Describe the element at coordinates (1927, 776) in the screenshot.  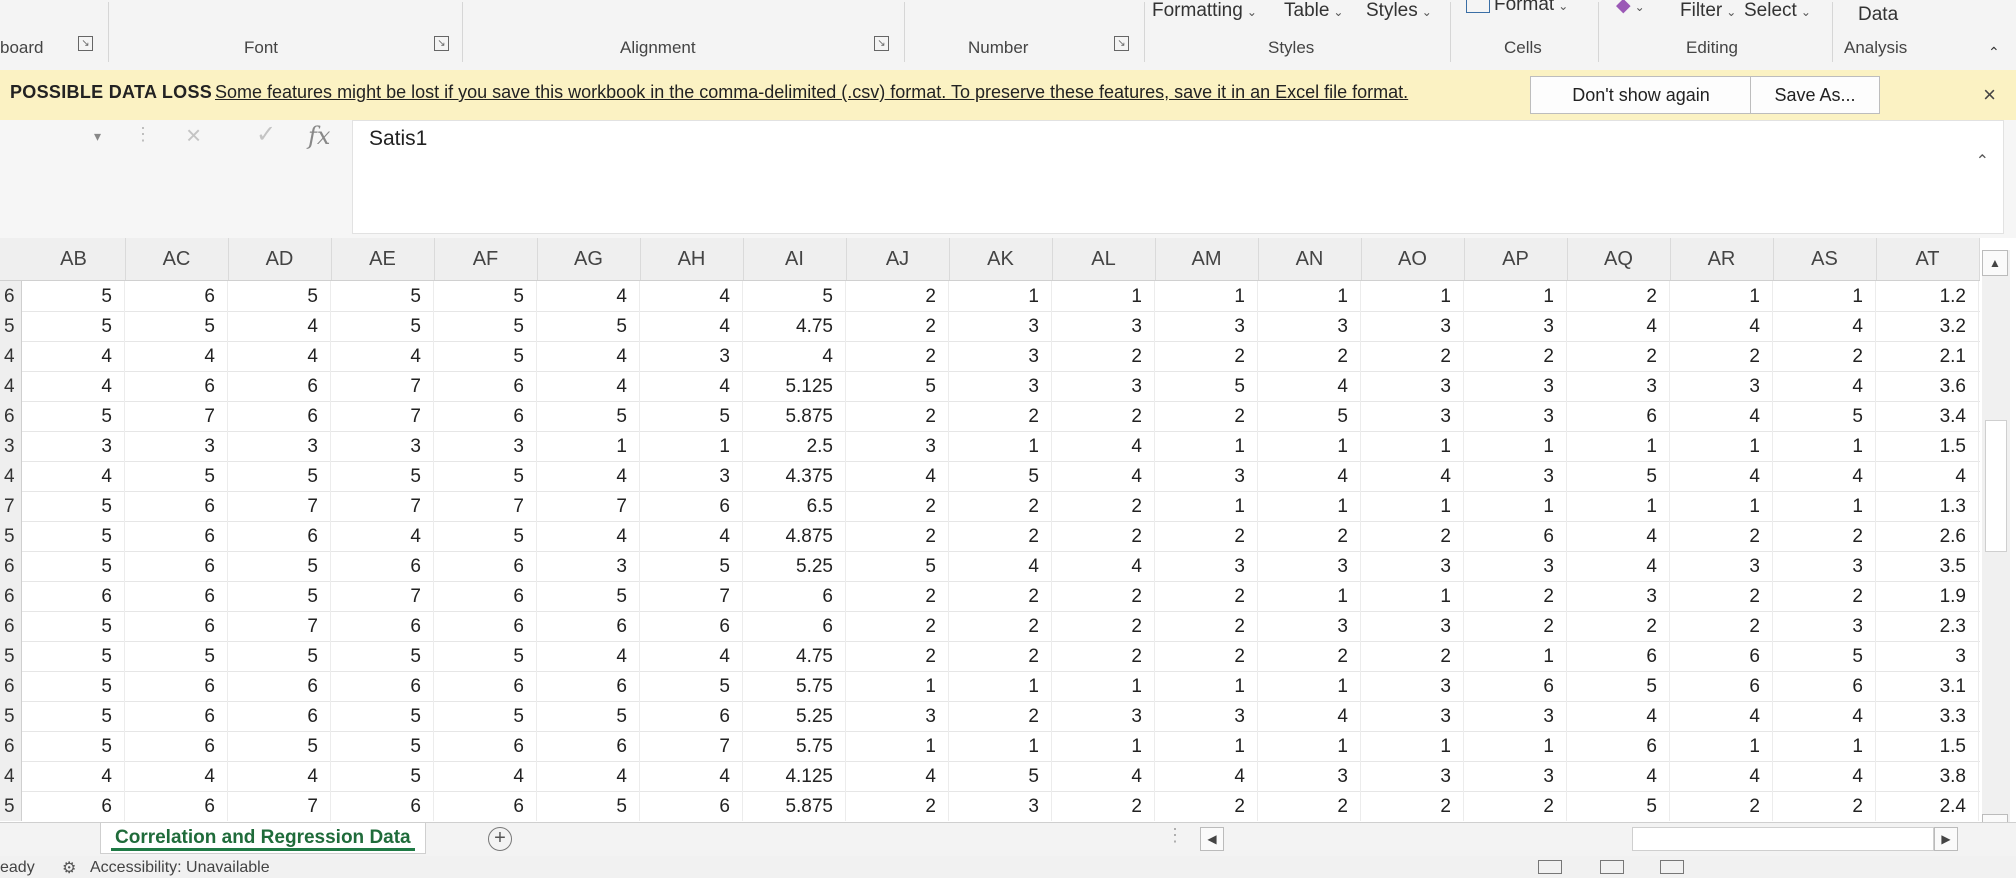
I see `cell: 3.8` at that location.